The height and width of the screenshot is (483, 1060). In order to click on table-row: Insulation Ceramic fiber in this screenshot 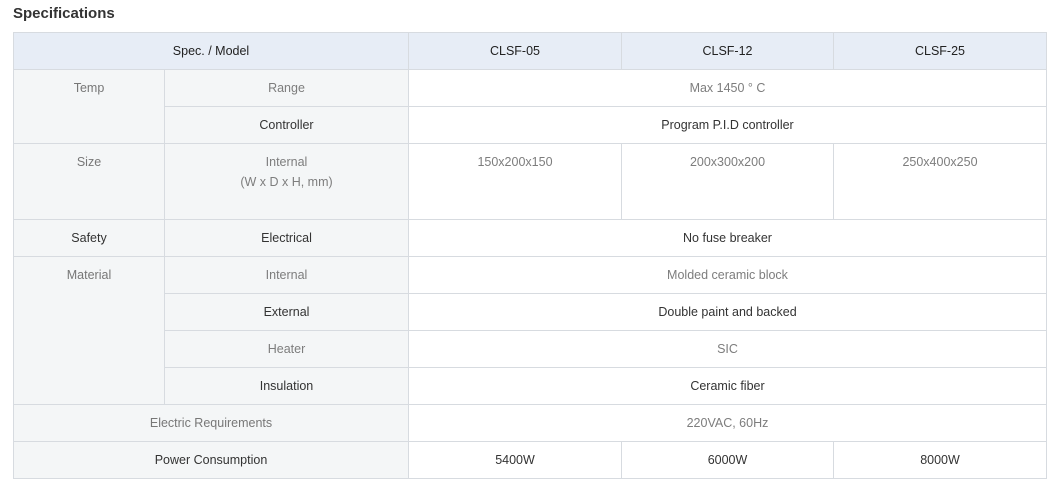, I will do `click(530, 386)`.